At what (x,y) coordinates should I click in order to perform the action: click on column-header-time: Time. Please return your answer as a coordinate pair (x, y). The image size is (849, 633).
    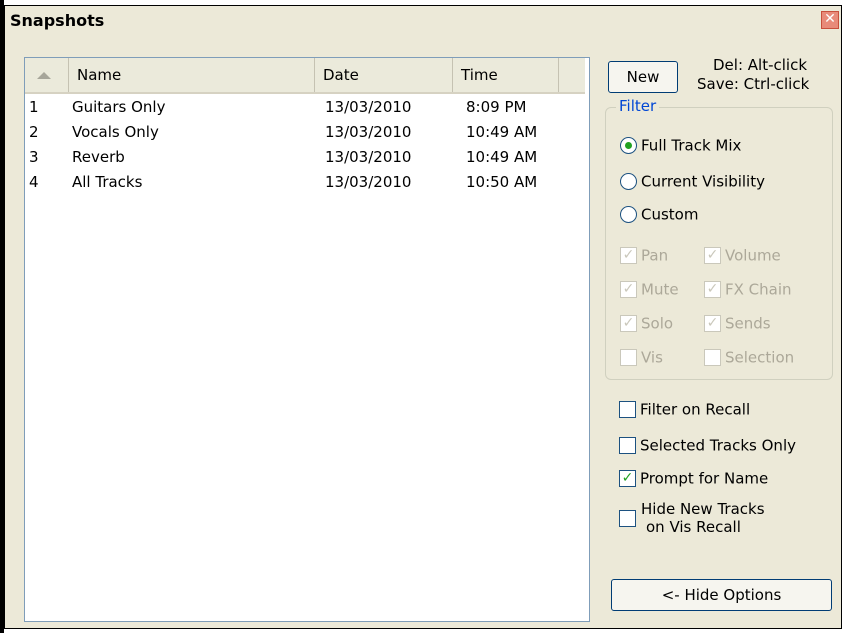
    Looking at the image, I should click on (506, 75).